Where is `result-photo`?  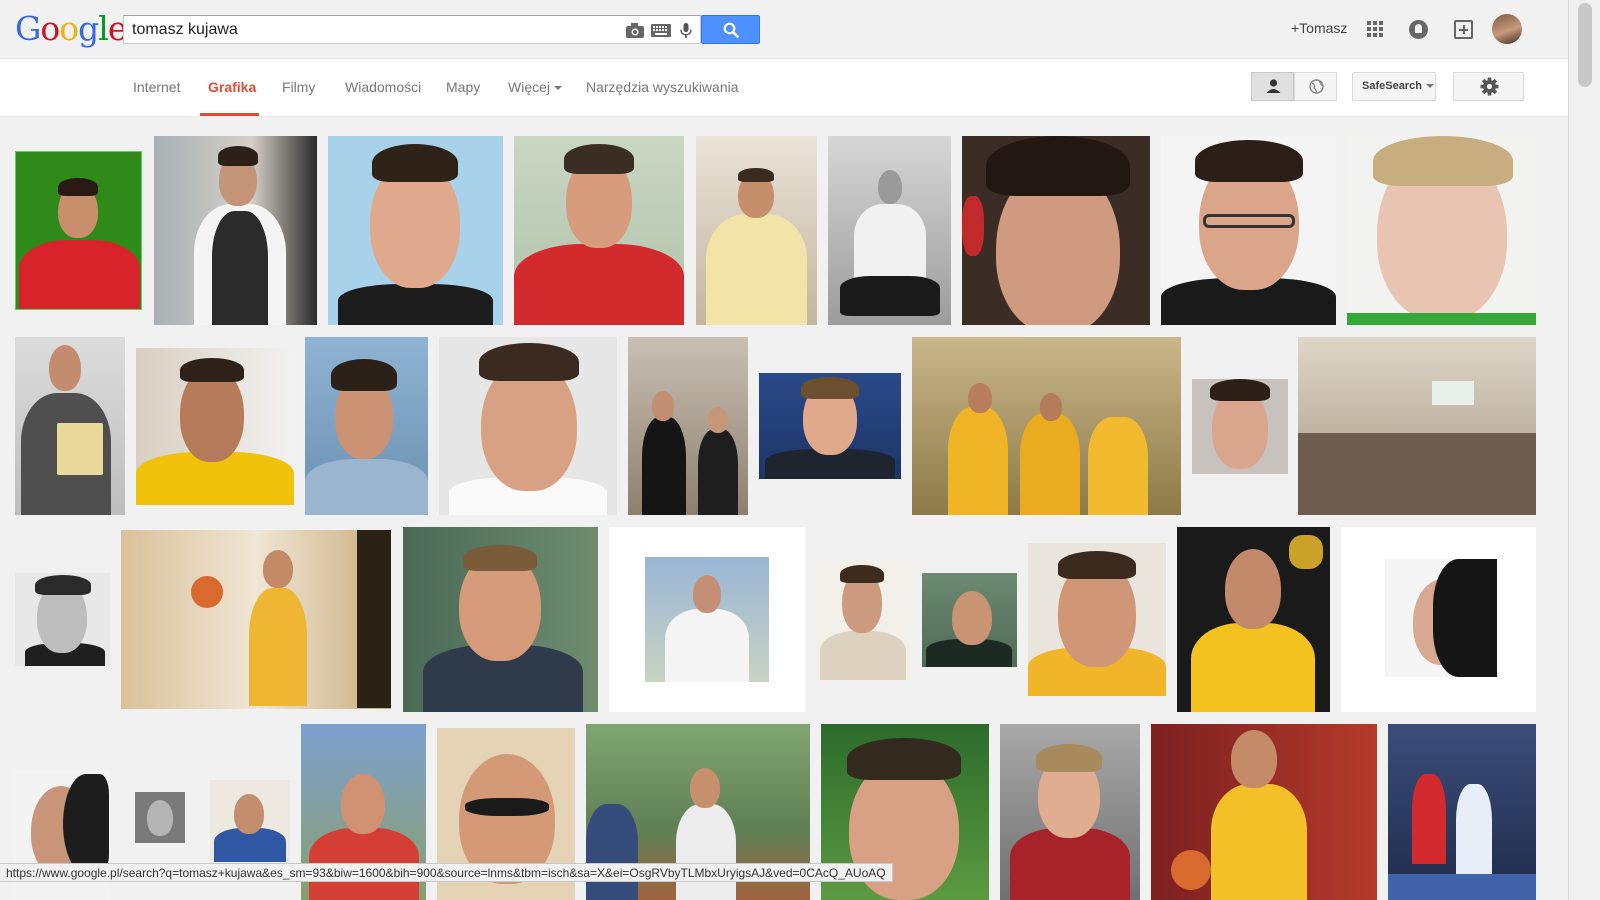
result-photo is located at coordinates (1441, 618).